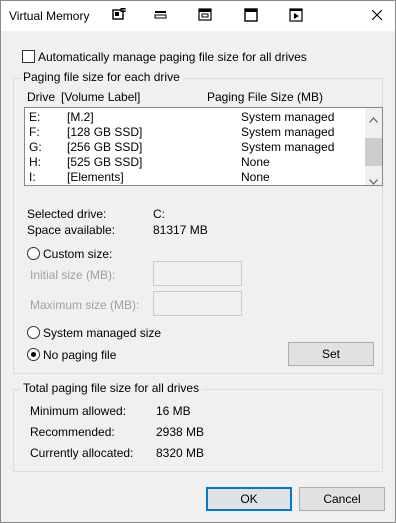 The image size is (396, 523). Describe the element at coordinates (159, 214) in the screenshot. I see `selected-drive-value: C:` at that location.